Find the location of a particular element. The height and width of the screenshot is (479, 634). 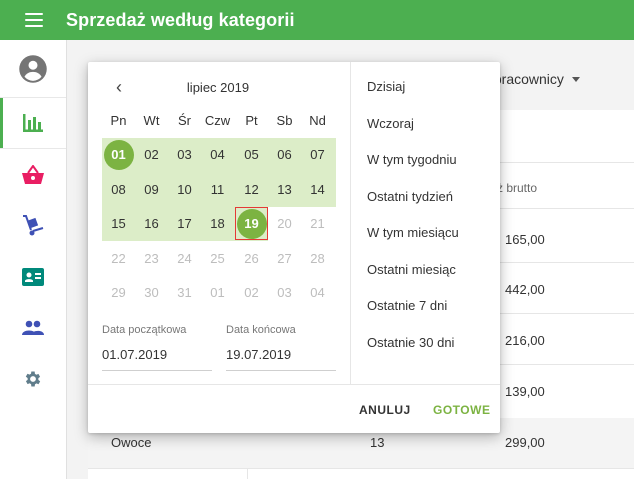

basket-icon is located at coordinates (33, 174).